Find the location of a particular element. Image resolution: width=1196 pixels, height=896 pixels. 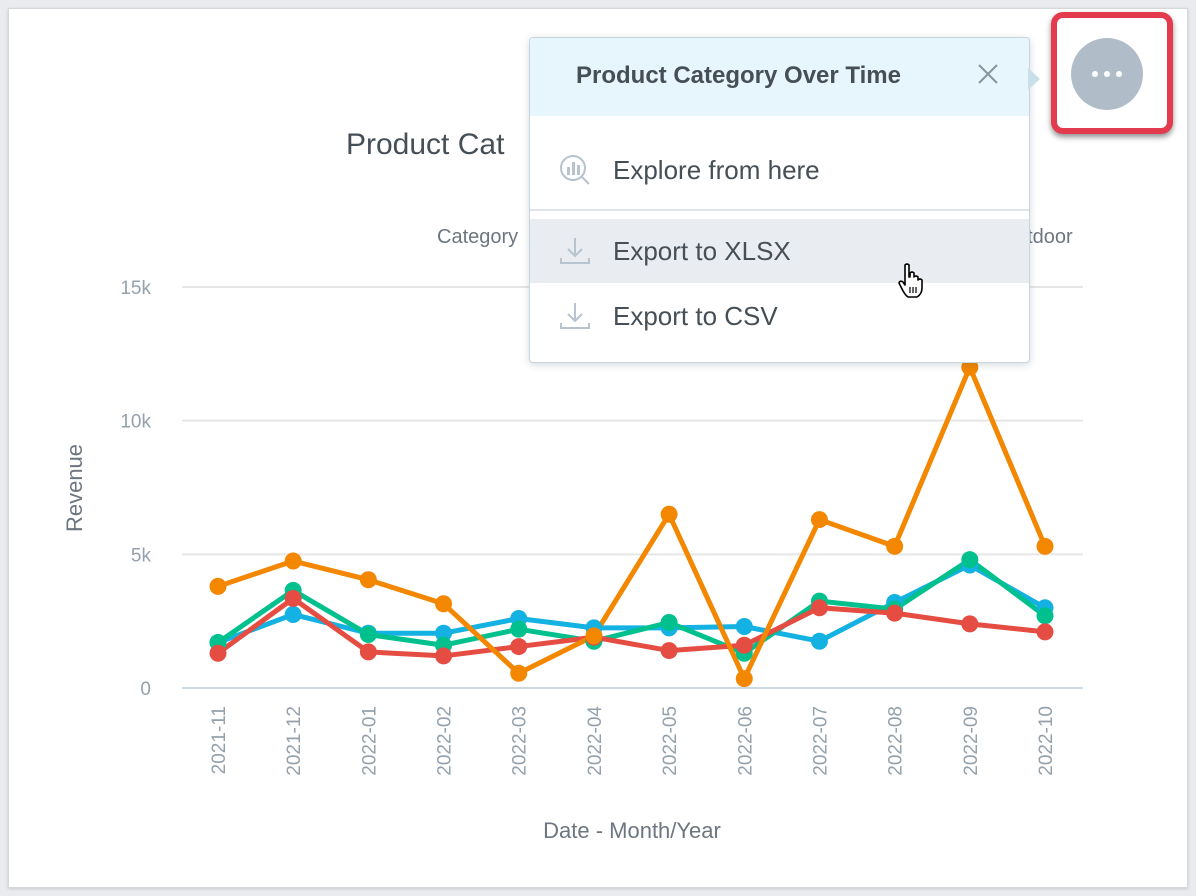

menu-pointer-arrow is located at coordinates (1034, 79).